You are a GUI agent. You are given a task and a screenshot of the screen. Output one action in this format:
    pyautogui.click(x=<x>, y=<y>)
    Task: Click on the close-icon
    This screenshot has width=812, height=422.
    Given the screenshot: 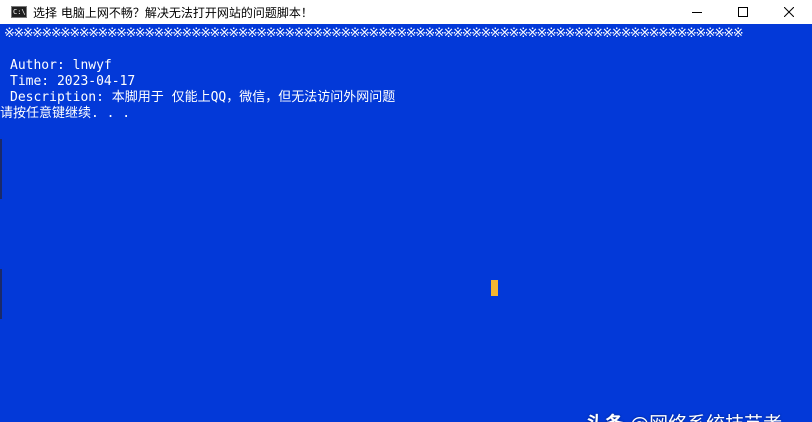 What is the action you would take?
    pyautogui.click(x=789, y=12)
    